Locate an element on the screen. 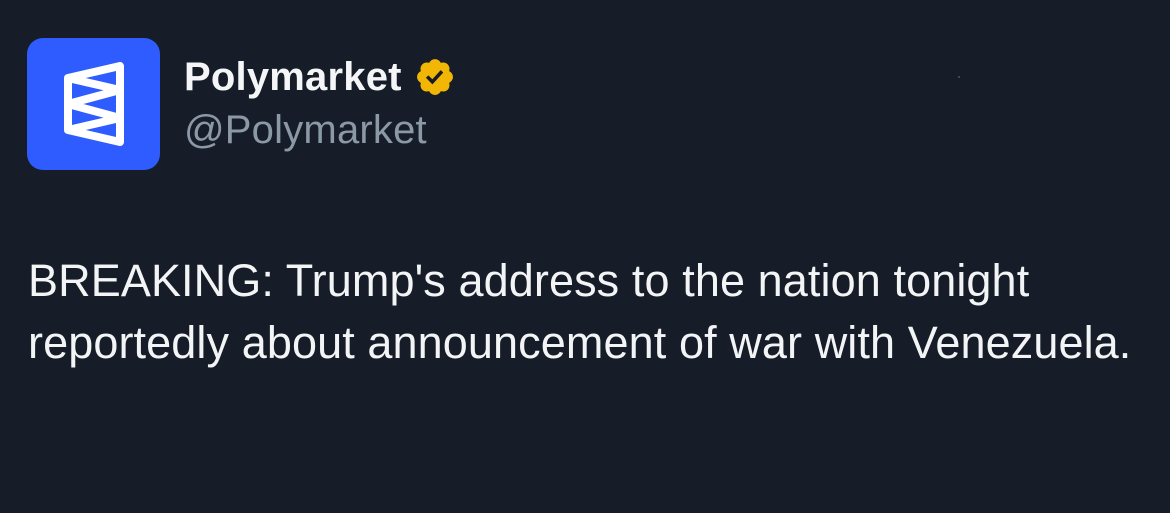  author-block: Polymarket @Polymarket is located at coordinates (320, 103).